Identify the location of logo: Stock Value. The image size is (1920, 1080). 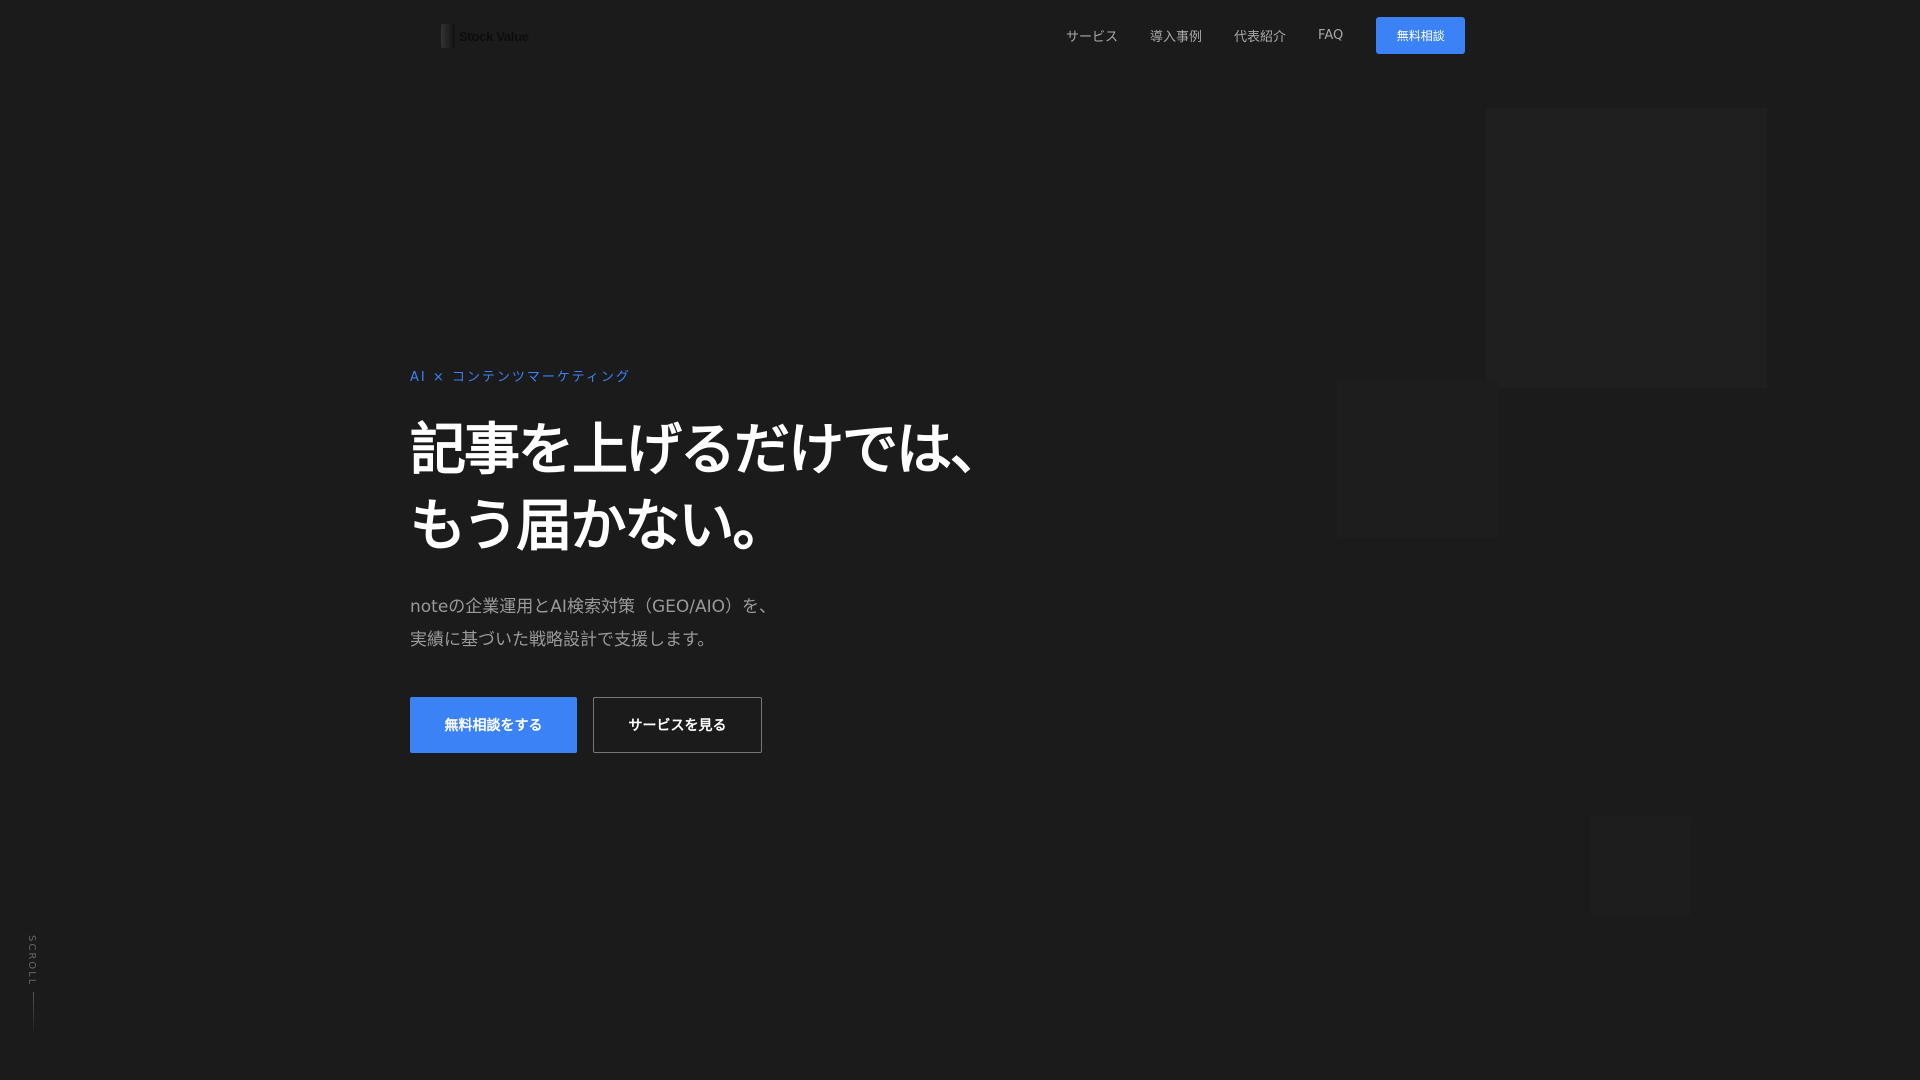
(485, 36).